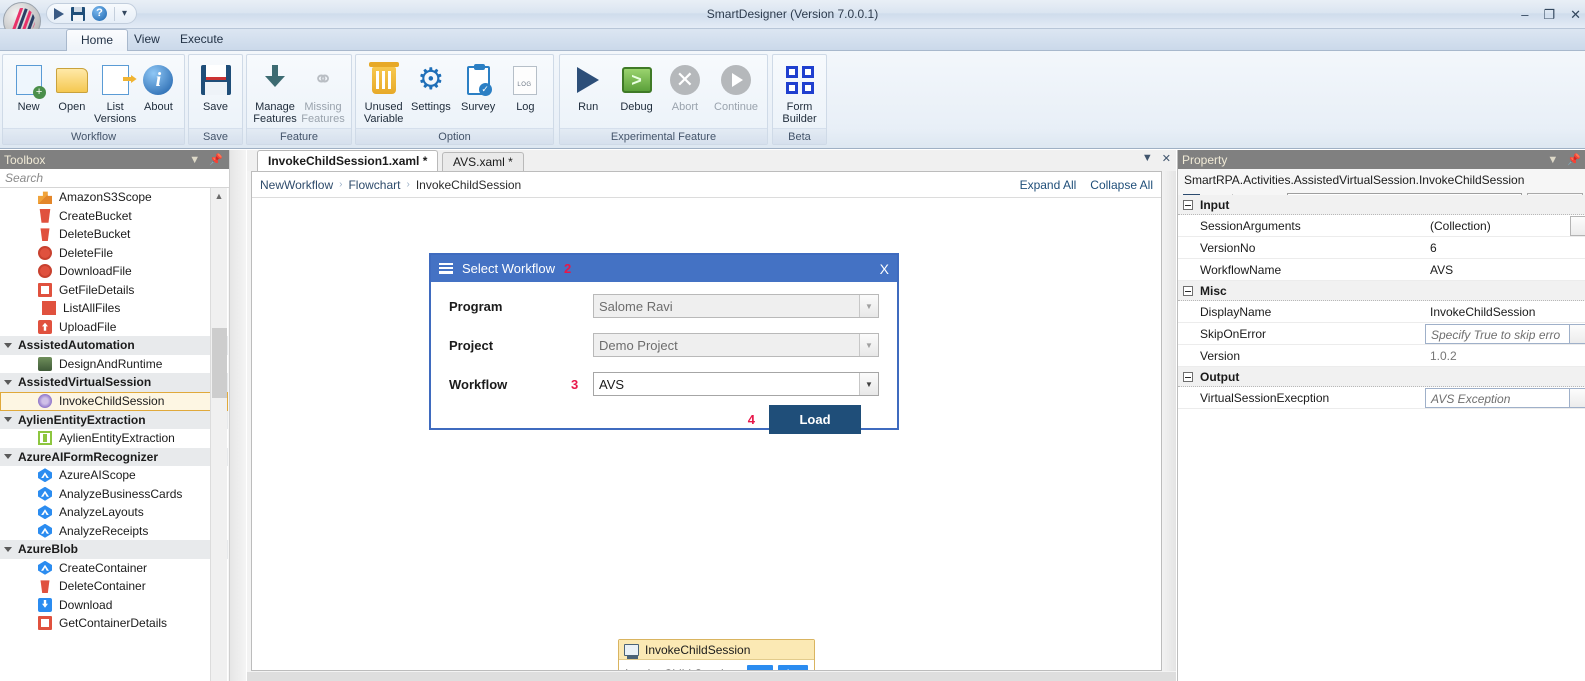 The width and height of the screenshot is (1585, 681). What do you see at coordinates (815, 419) in the screenshot?
I see `load-button: Load` at bounding box center [815, 419].